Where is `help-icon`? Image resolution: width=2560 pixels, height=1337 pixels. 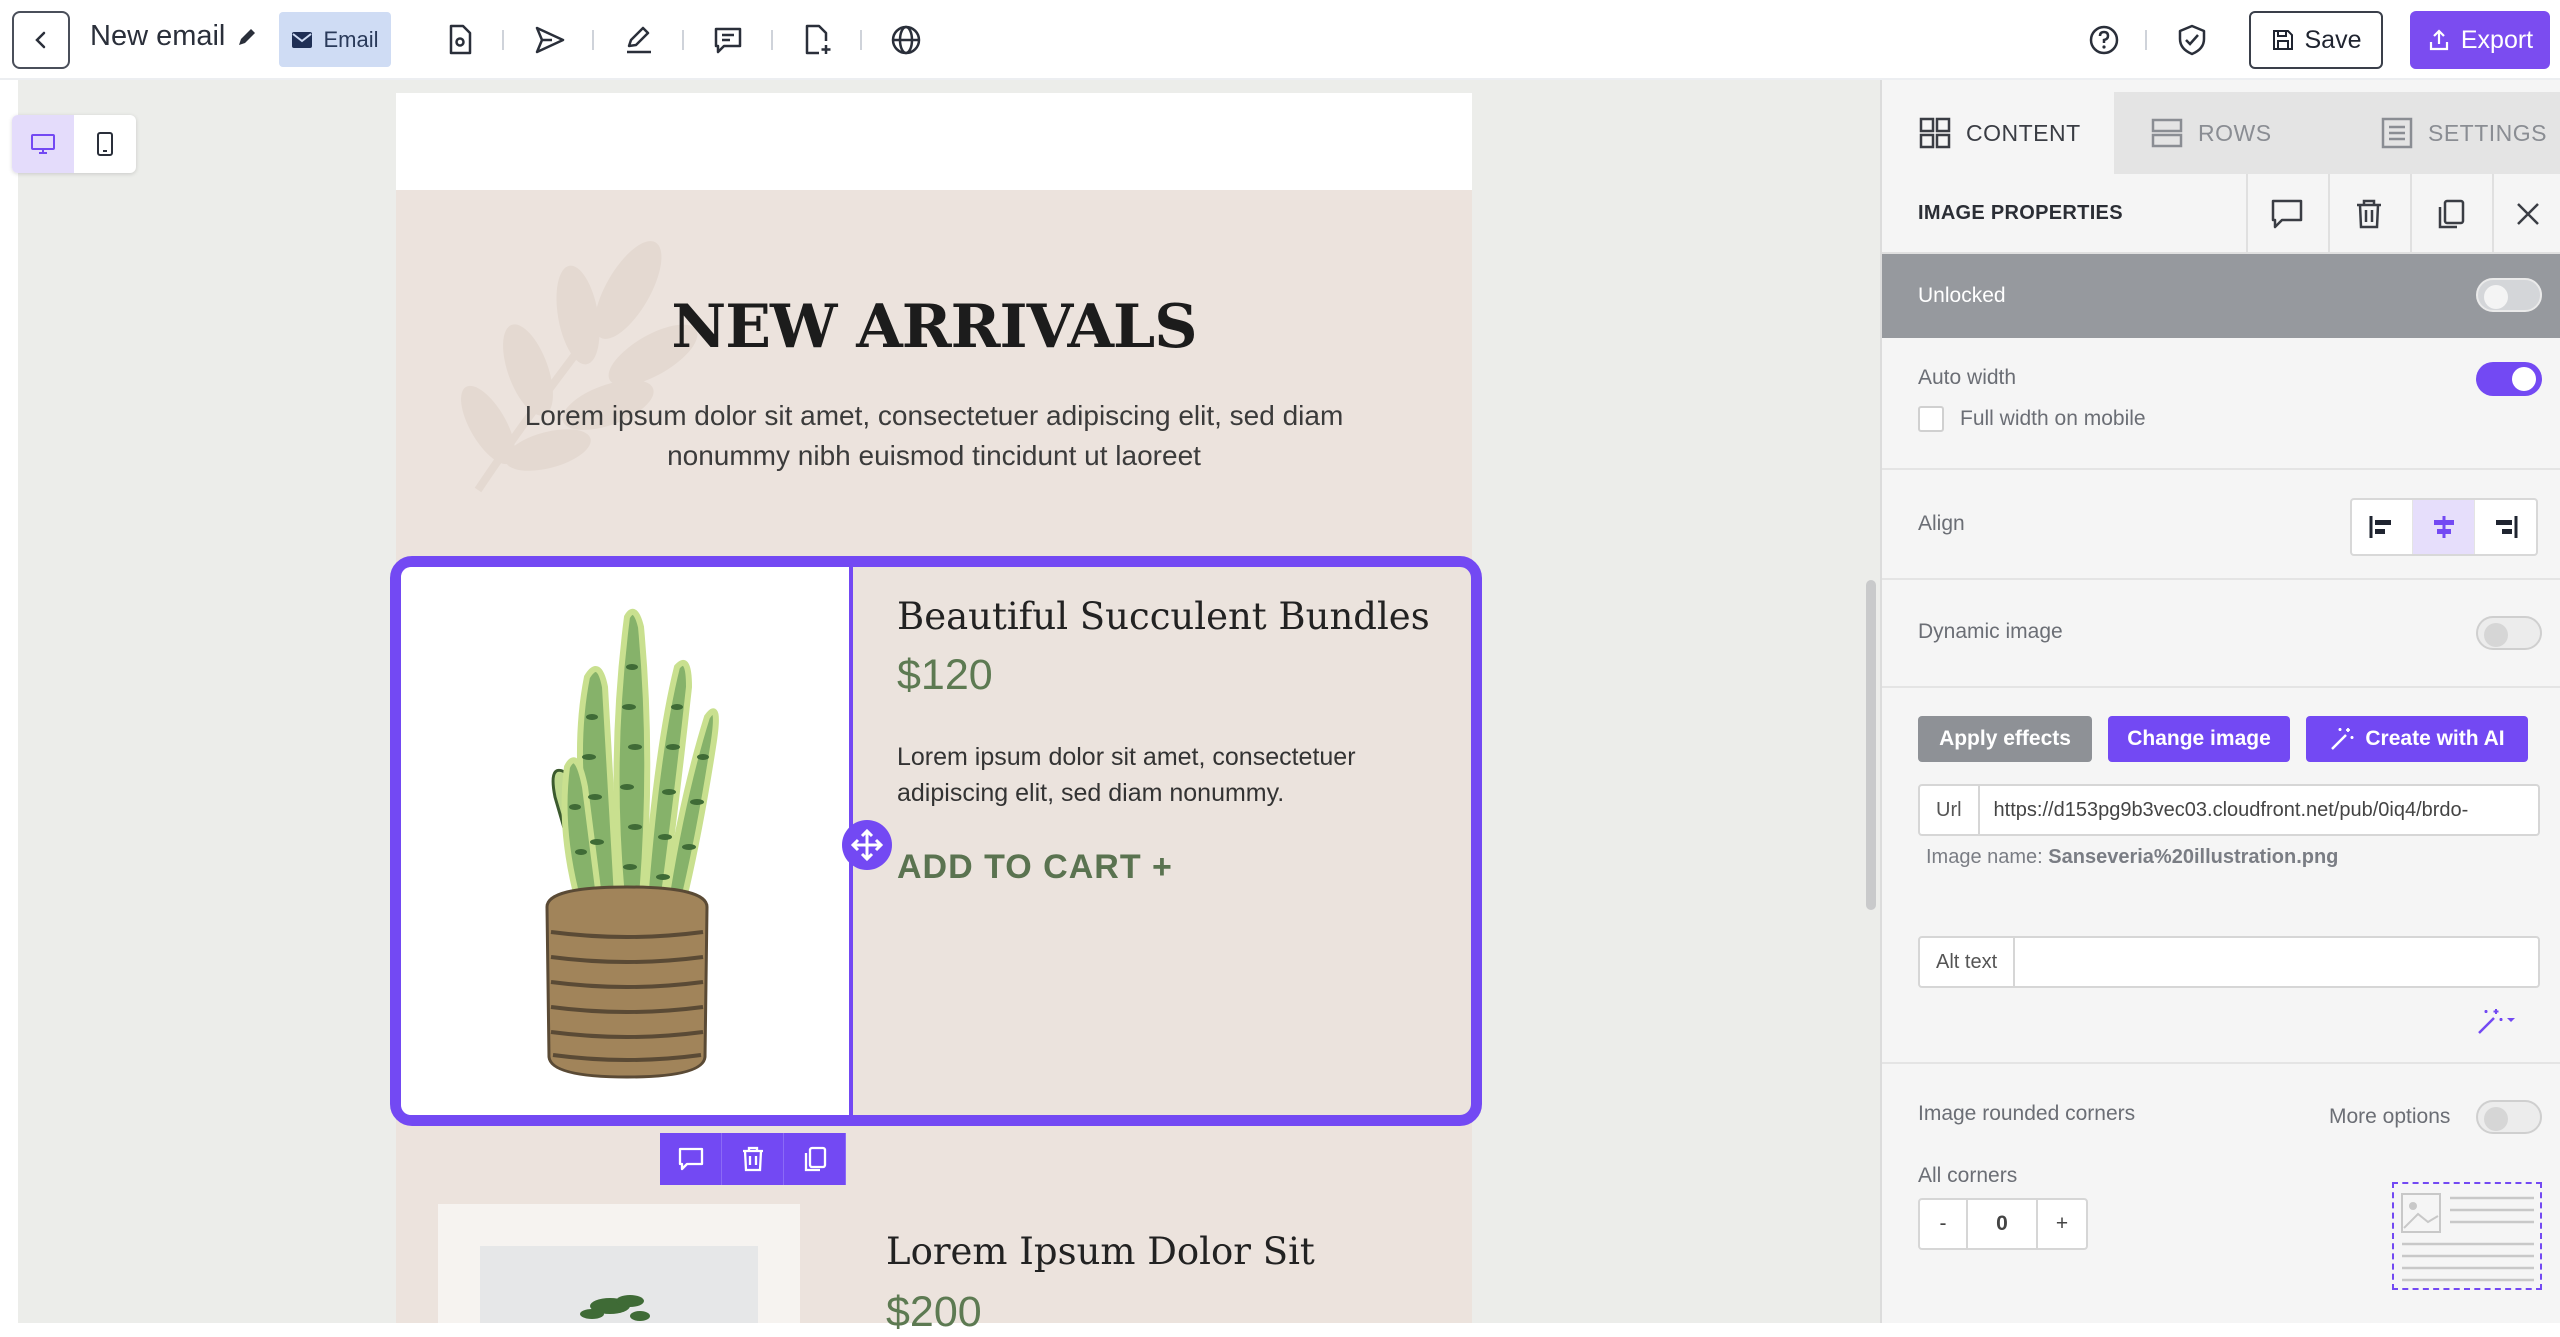
help-icon is located at coordinates (2104, 40).